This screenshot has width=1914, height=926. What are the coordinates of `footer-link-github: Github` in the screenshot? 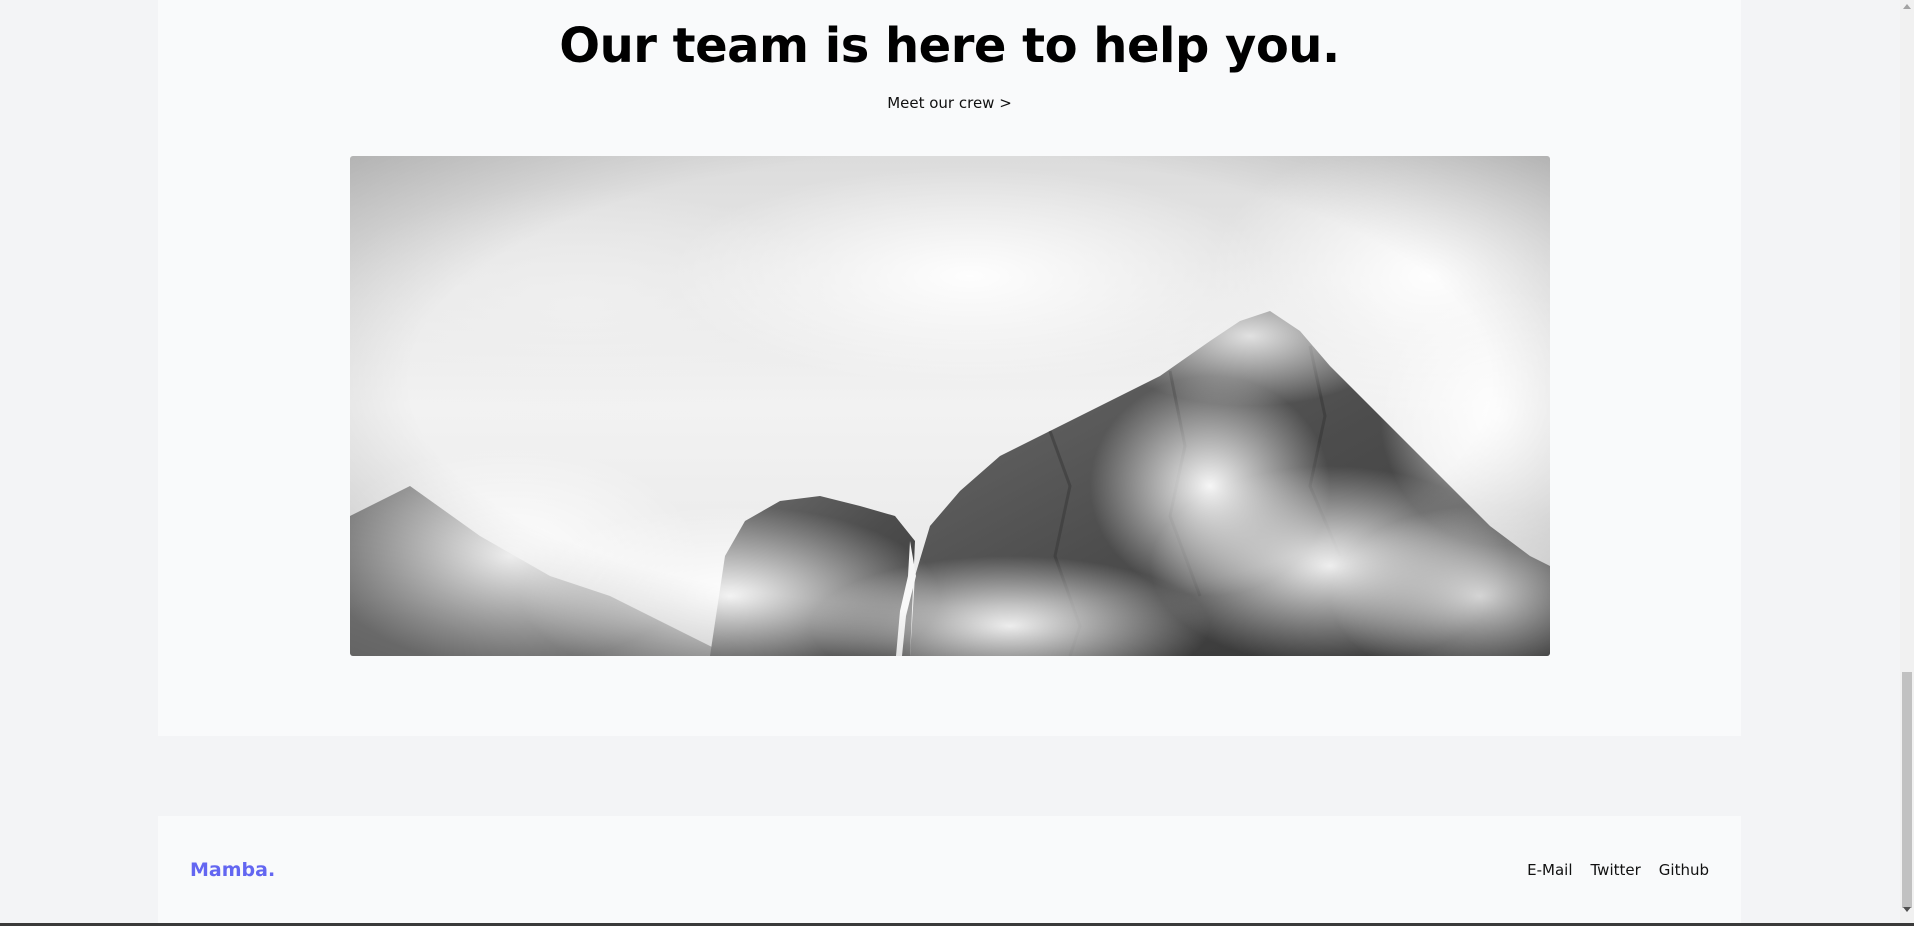 It's located at (1684, 870).